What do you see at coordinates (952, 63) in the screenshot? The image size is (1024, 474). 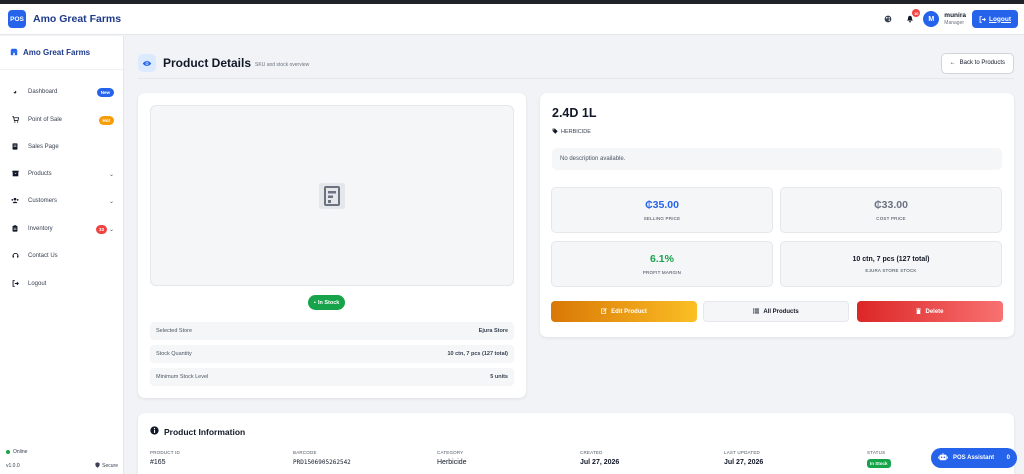 I see `arrow-left-icon: ←` at bounding box center [952, 63].